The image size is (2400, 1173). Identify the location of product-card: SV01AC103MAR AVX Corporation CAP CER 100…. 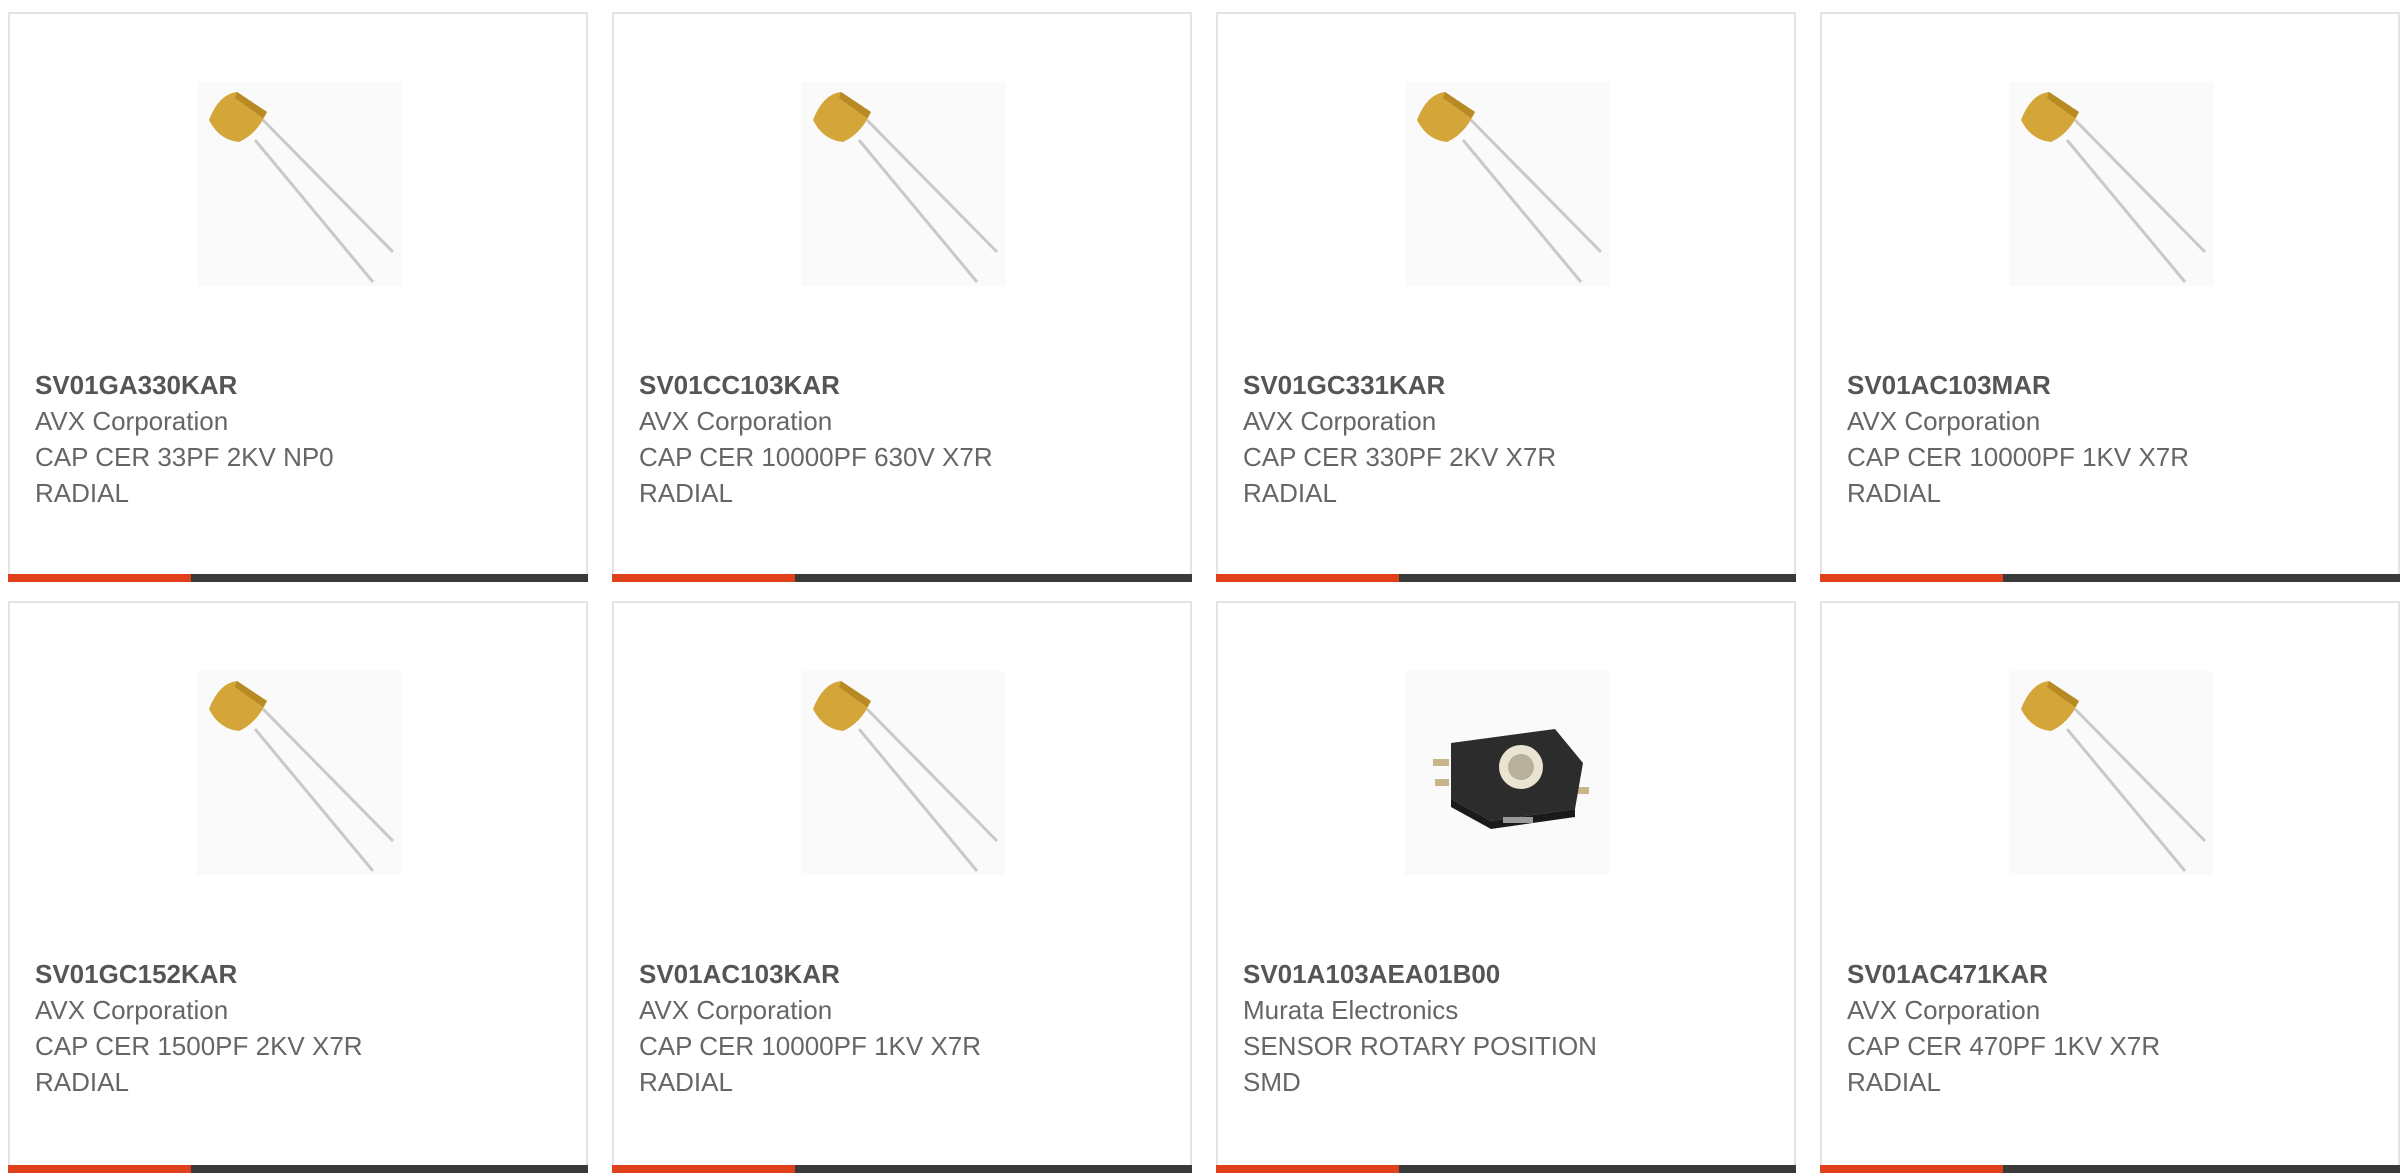
(2110, 297).